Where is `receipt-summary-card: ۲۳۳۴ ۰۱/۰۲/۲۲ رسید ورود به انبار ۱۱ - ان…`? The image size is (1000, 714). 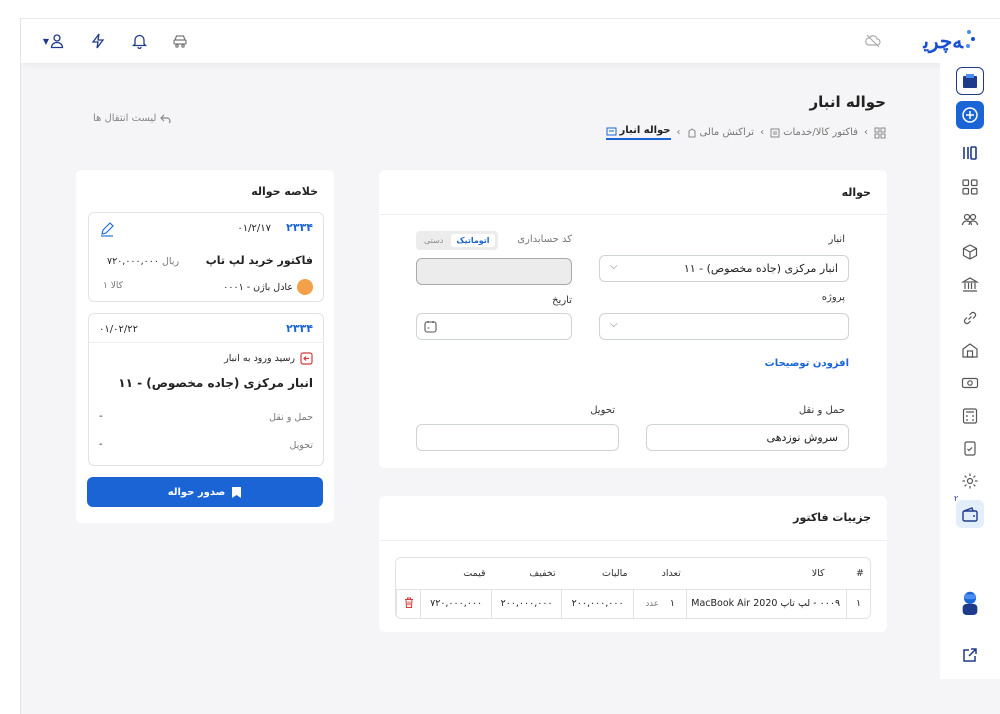
receipt-summary-card: ۲۳۳۴ ۰۱/۰۲/۲۲ رسید ورود به انبار ۱۱ - ان… is located at coordinates (206, 389).